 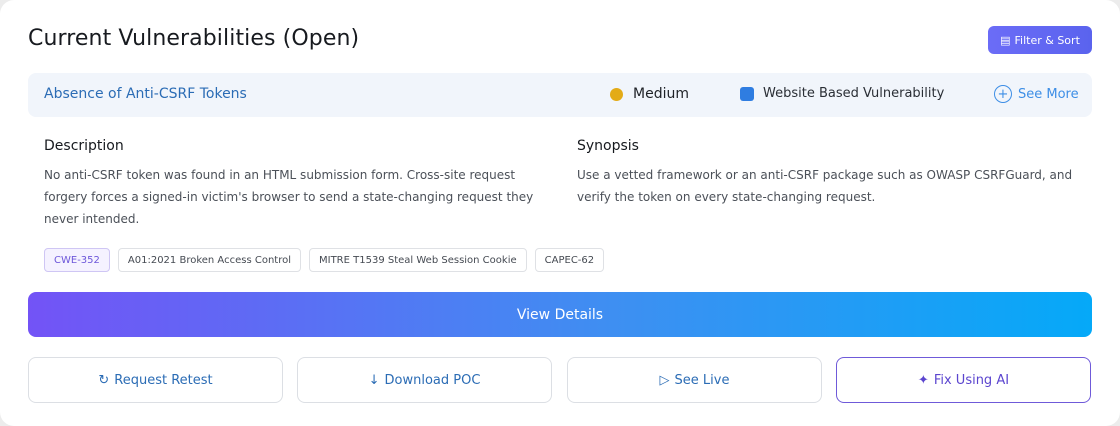 What do you see at coordinates (77, 260) in the screenshot?
I see `tag-cwe: CWE-352` at bounding box center [77, 260].